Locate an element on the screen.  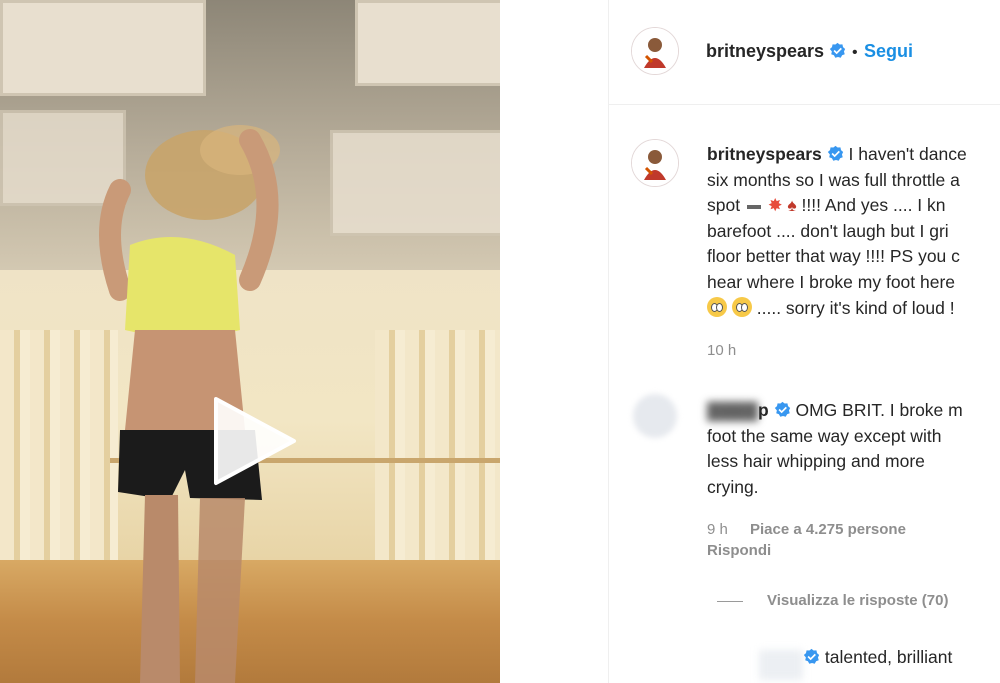
comment-line: OMG BRIT. I broke m is located at coordinates (879, 410).